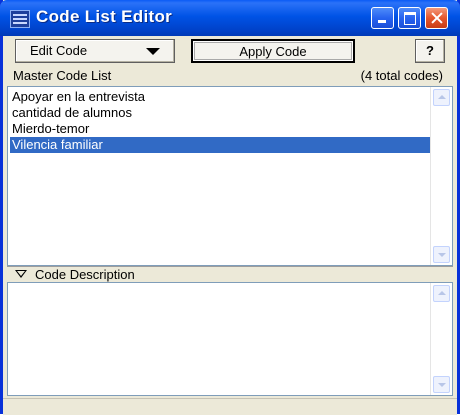 The width and height of the screenshot is (471, 415). I want to click on help-button: ?, so click(430, 51).